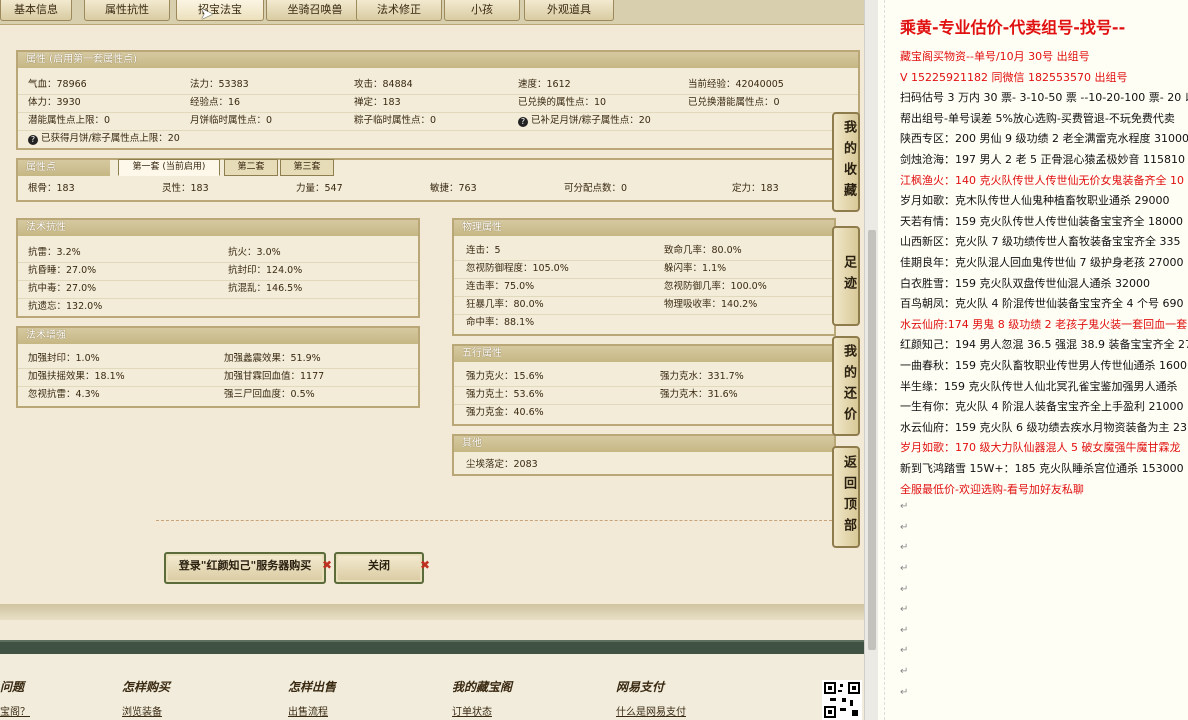  Describe the element at coordinates (482, 10) in the screenshot. I see `tab-child: 小孩` at that location.